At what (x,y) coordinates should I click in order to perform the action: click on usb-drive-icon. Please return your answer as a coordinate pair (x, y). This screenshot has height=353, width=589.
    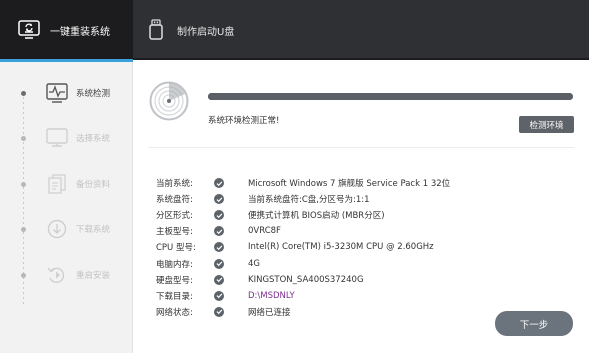
    Looking at the image, I should click on (156, 30).